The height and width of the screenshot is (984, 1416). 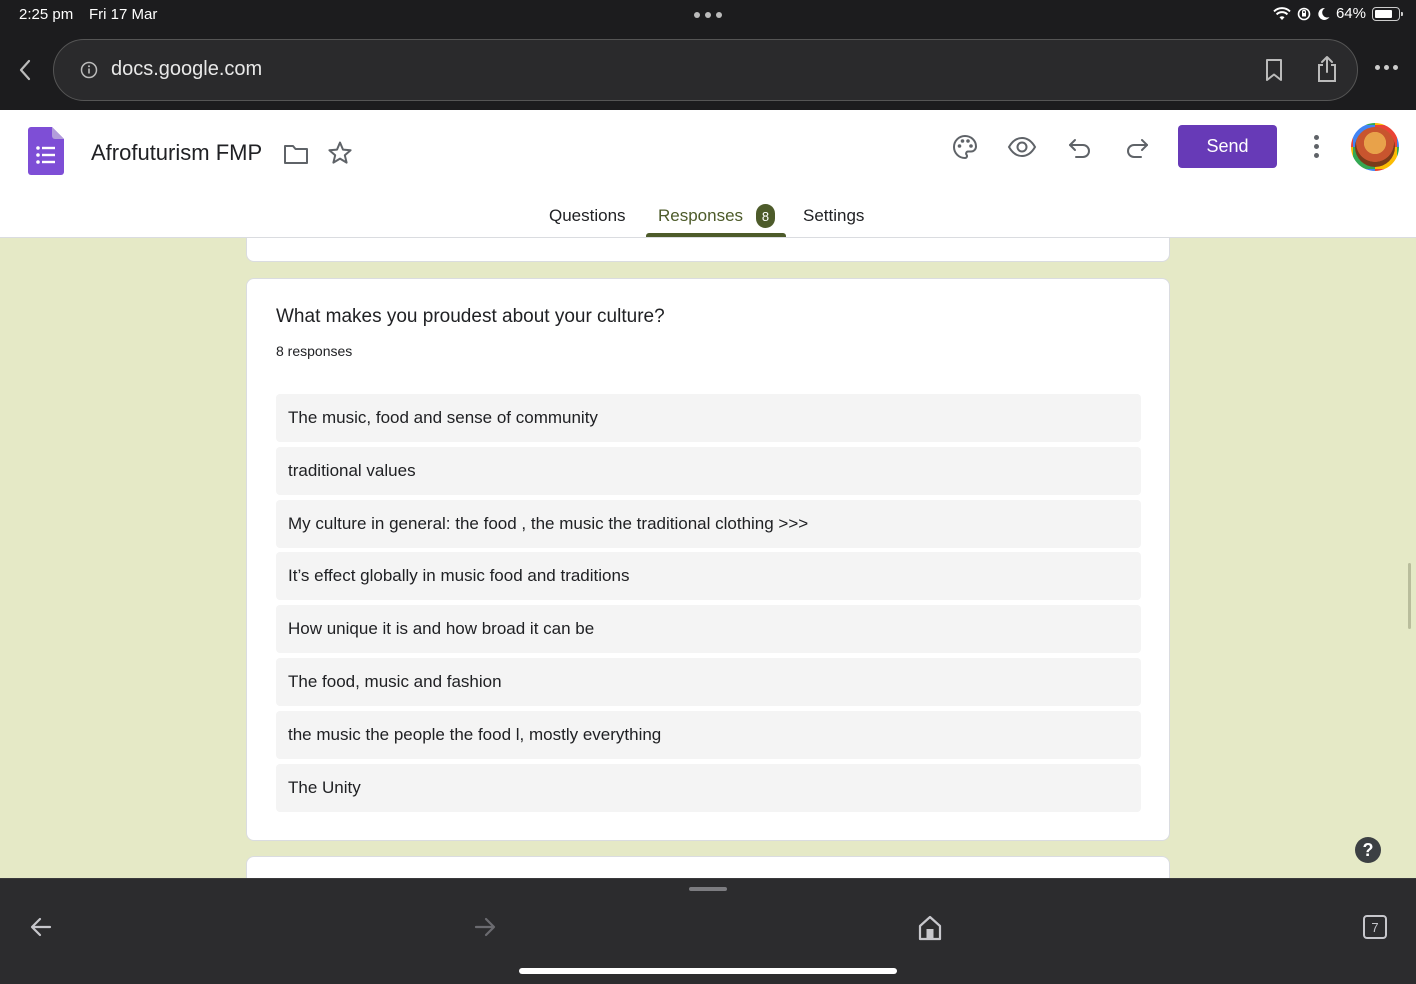 What do you see at coordinates (1274, 70) in the screenshot?
I see `bookmark-icon` at bounding box center [1274, 70].